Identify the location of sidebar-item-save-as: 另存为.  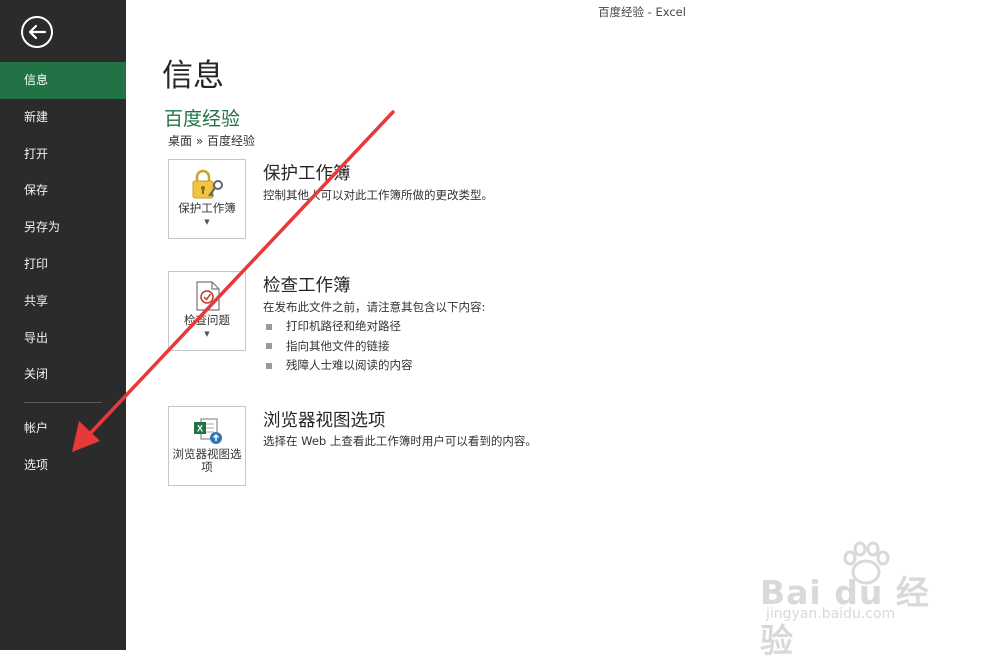
(63, 227).